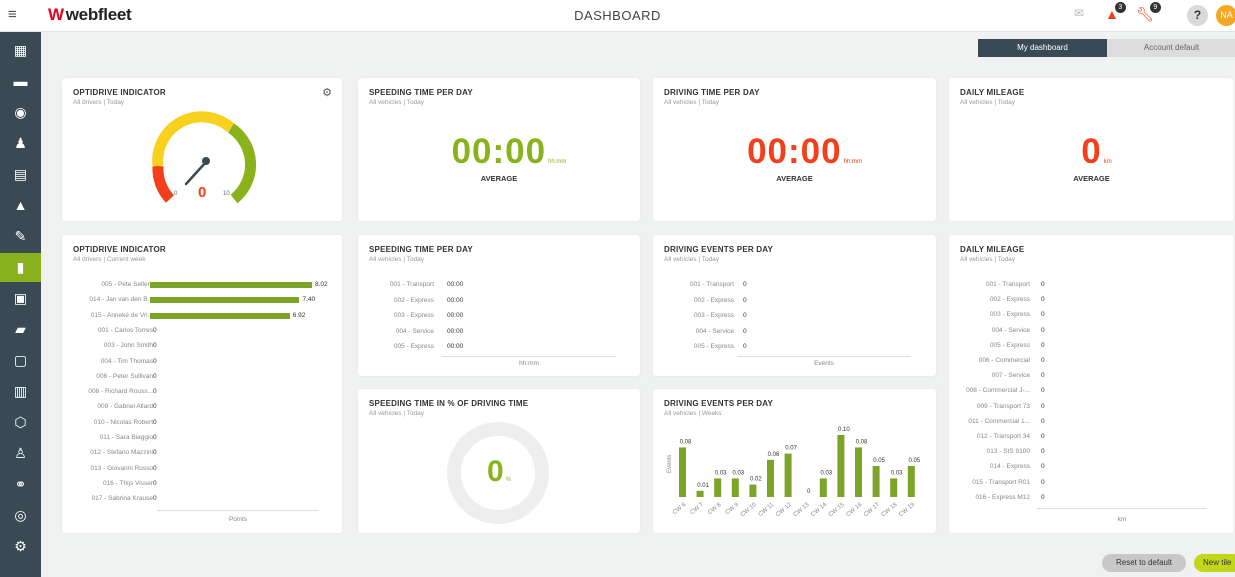  What do you see at coordinates (1115, 12) in the screenshot?
I see `alert-icon: ▲ 3` at bounding box center [1115, 12].